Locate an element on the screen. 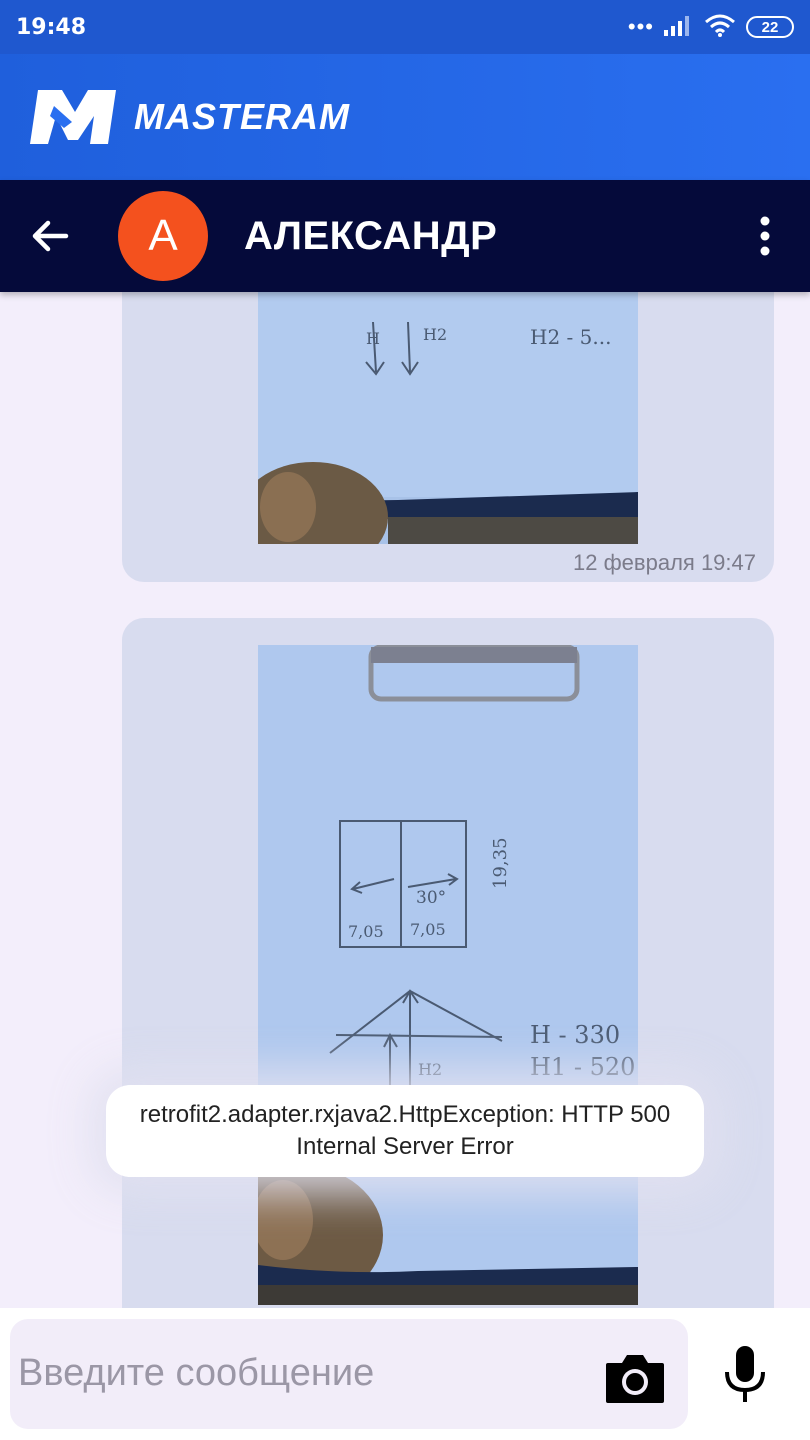 Image resolution: width=810 pixels, height=1440 pixels. contact-name: АЛЕКСАНДР is located at coordinates (370, 236).